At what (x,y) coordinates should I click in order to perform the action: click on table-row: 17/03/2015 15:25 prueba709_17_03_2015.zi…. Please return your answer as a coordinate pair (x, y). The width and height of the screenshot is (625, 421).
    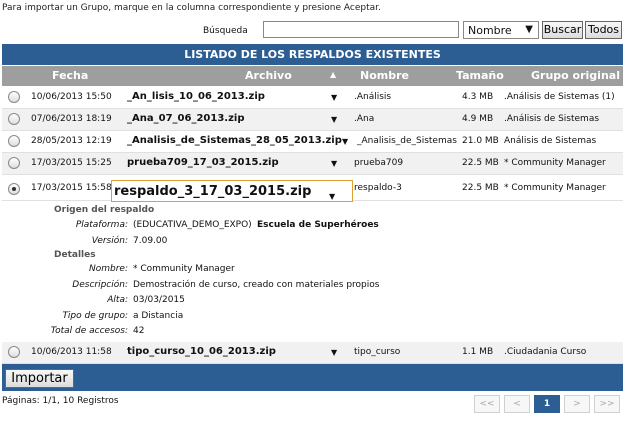
    Looking at the image, I should click on (312, 164).